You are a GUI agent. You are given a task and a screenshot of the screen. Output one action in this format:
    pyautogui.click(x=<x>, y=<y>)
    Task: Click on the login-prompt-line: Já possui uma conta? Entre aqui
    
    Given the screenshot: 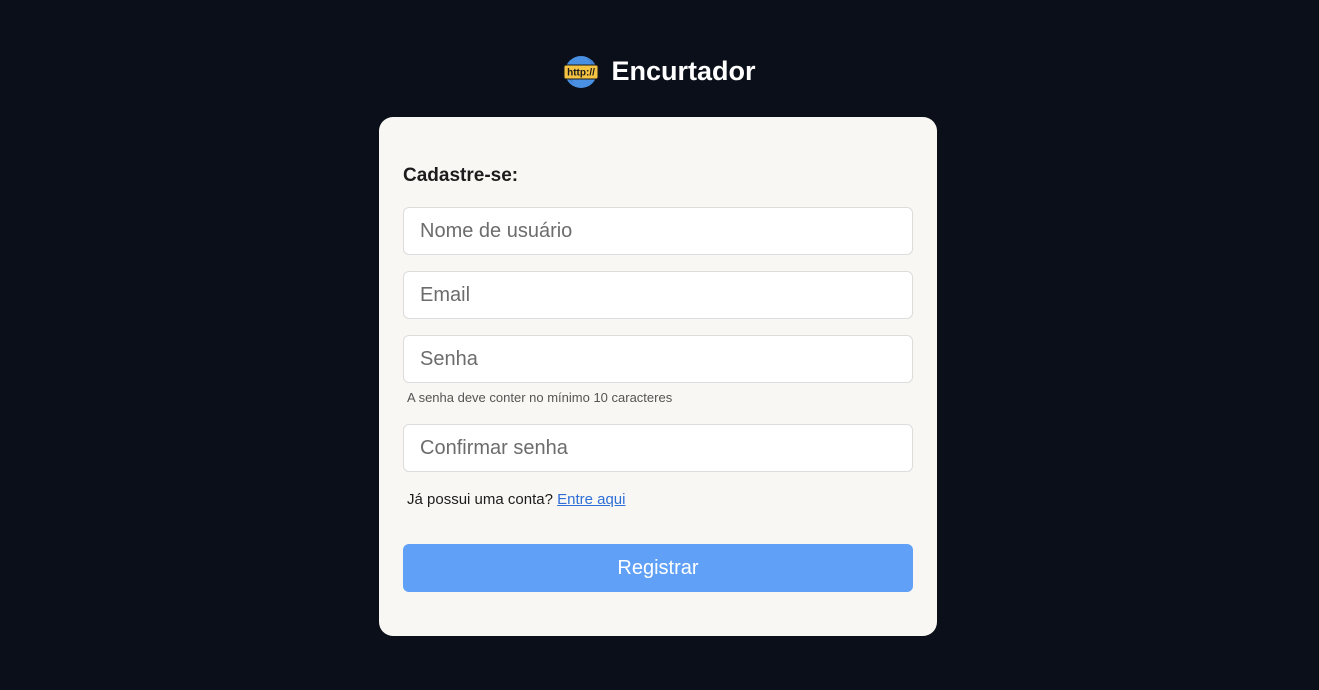 What is the action you would take?
    pyautogui.click(x=516, y=499)
    